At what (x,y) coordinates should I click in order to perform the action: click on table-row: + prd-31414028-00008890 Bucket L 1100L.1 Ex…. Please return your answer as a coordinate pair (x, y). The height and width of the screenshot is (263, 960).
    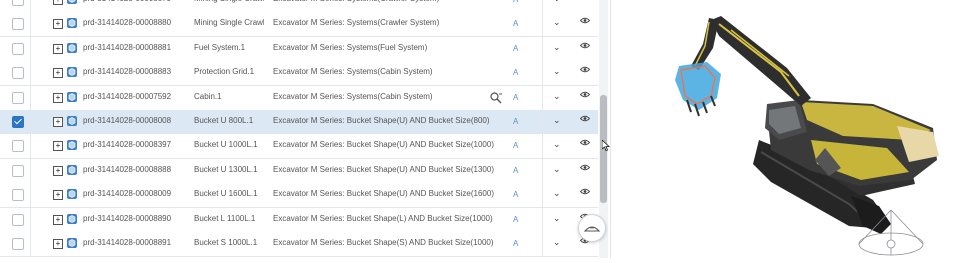
    Looking at the image, I should click on (299, 220).